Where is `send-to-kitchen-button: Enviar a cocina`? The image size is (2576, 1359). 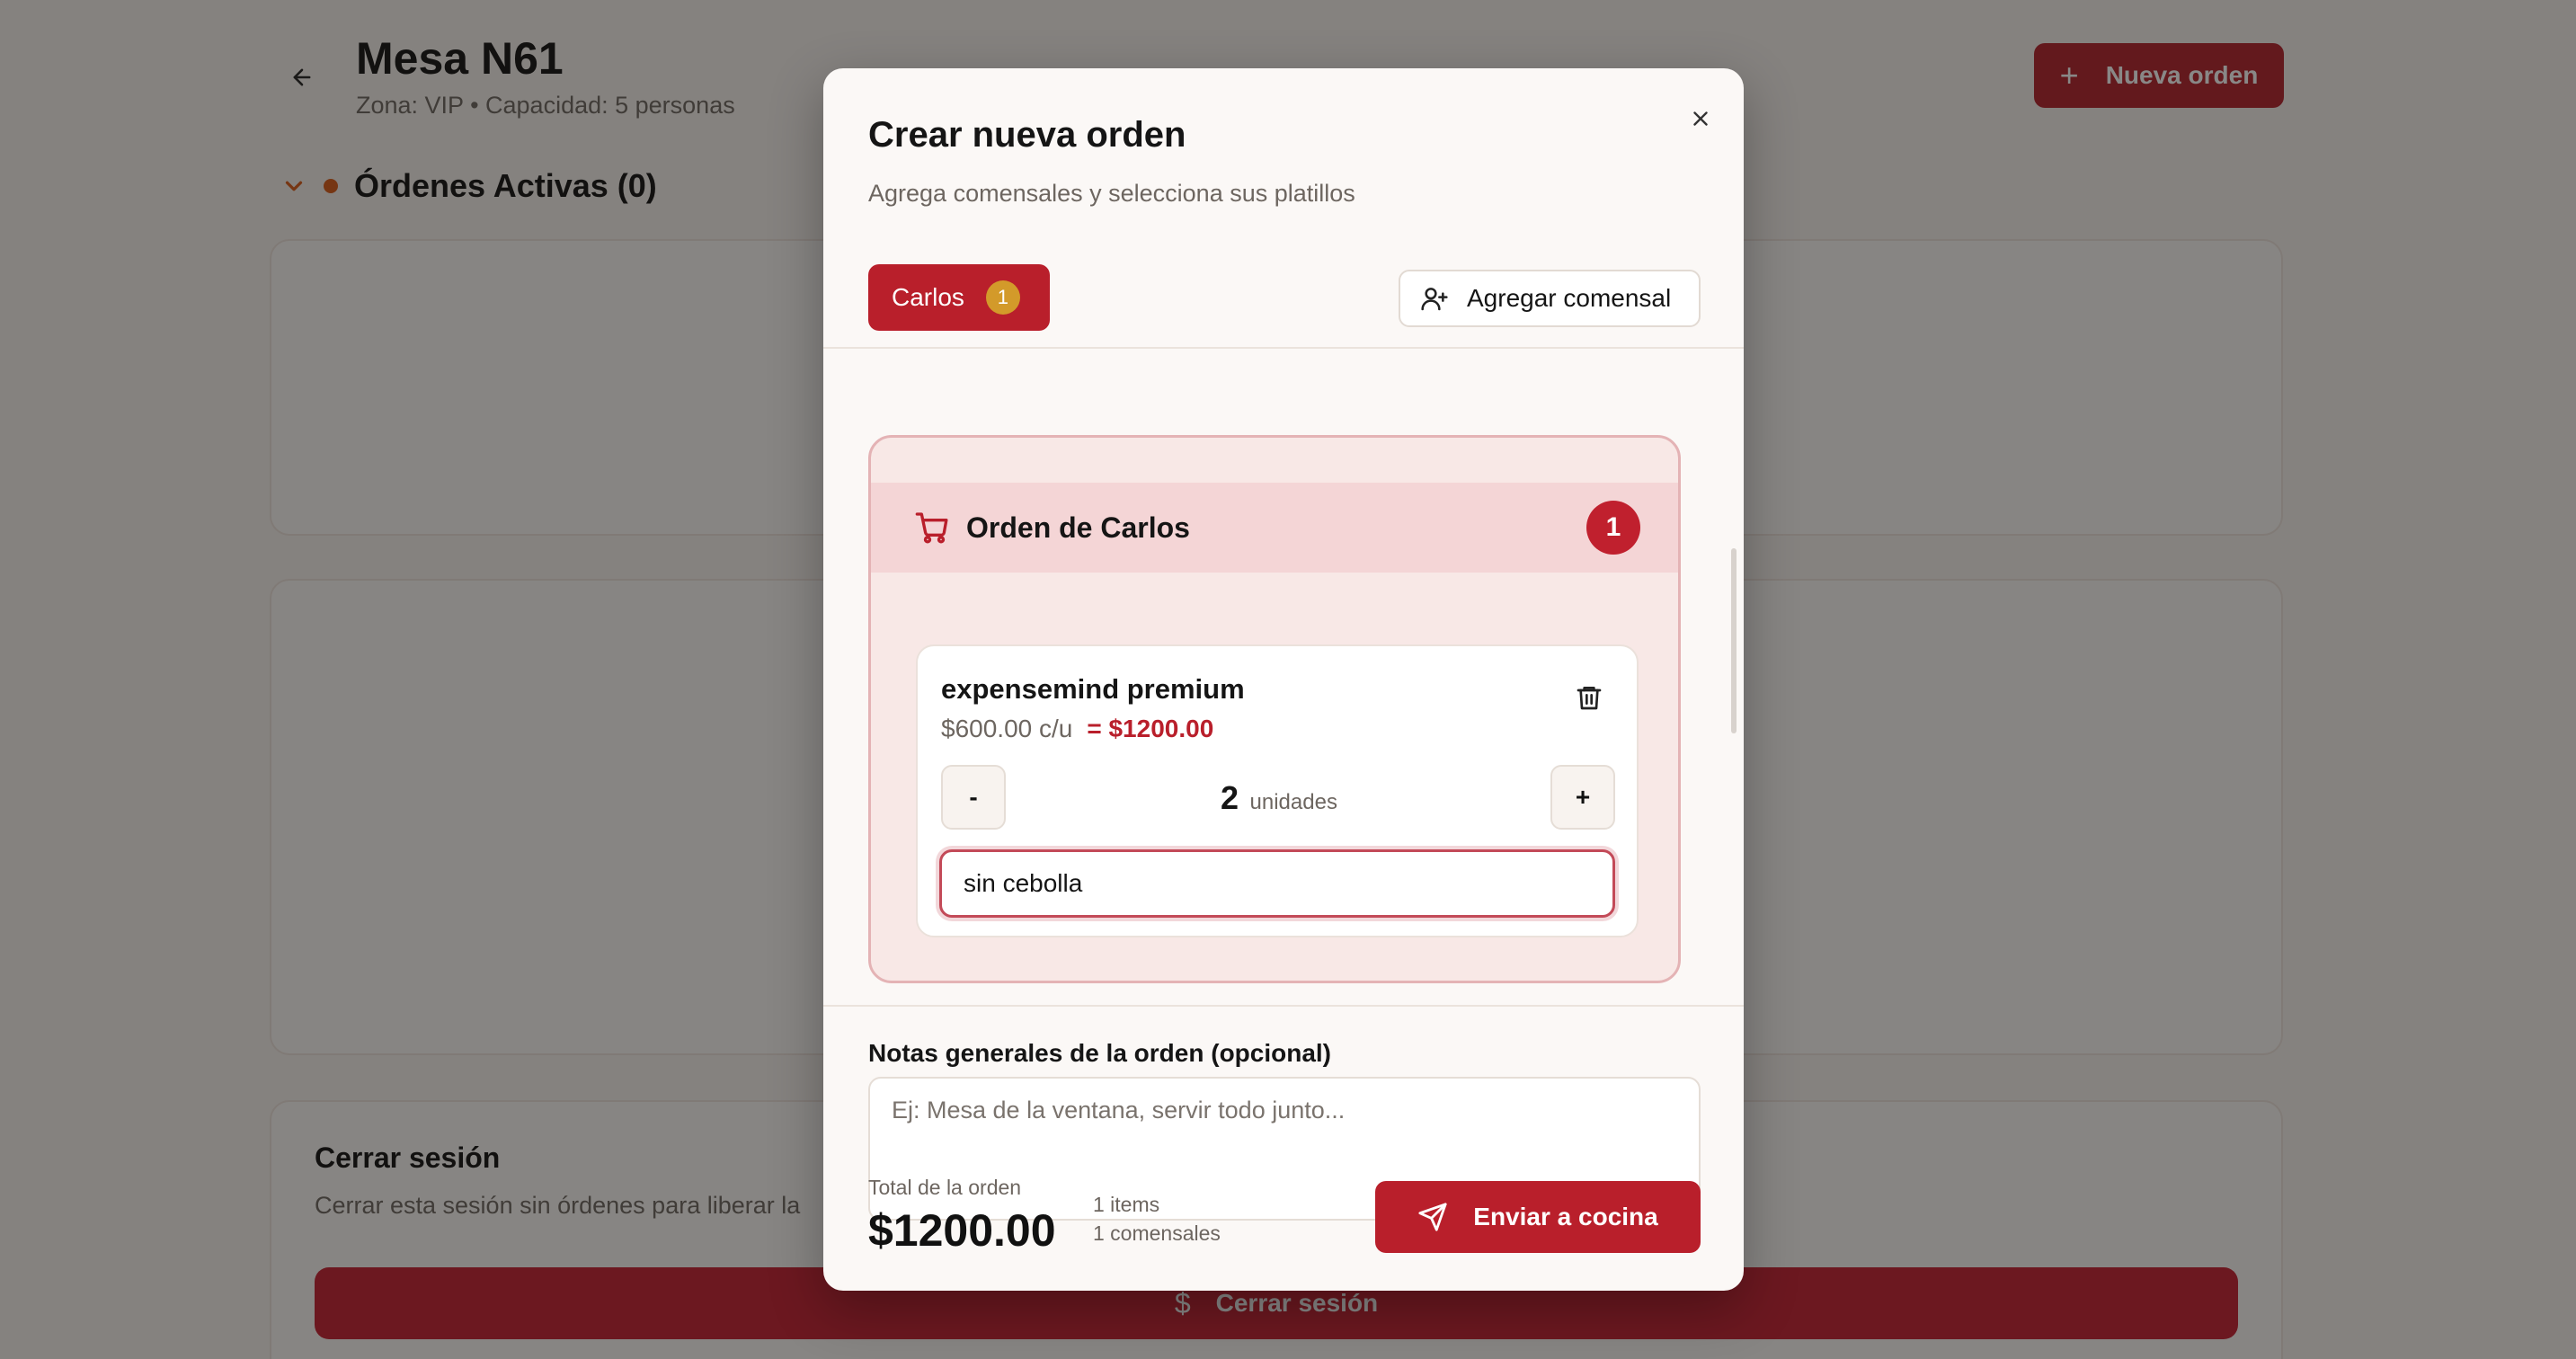 send-to-kitchen-button: Enviar a cocina is located at coordinates (1538, 1217).